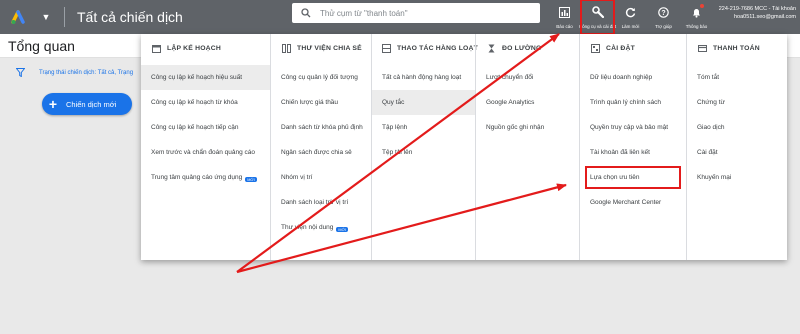 The image size is (800, 334). Describe the element at coordinates (564, 14) in the screenshot. I see `reports-icon` at that location.